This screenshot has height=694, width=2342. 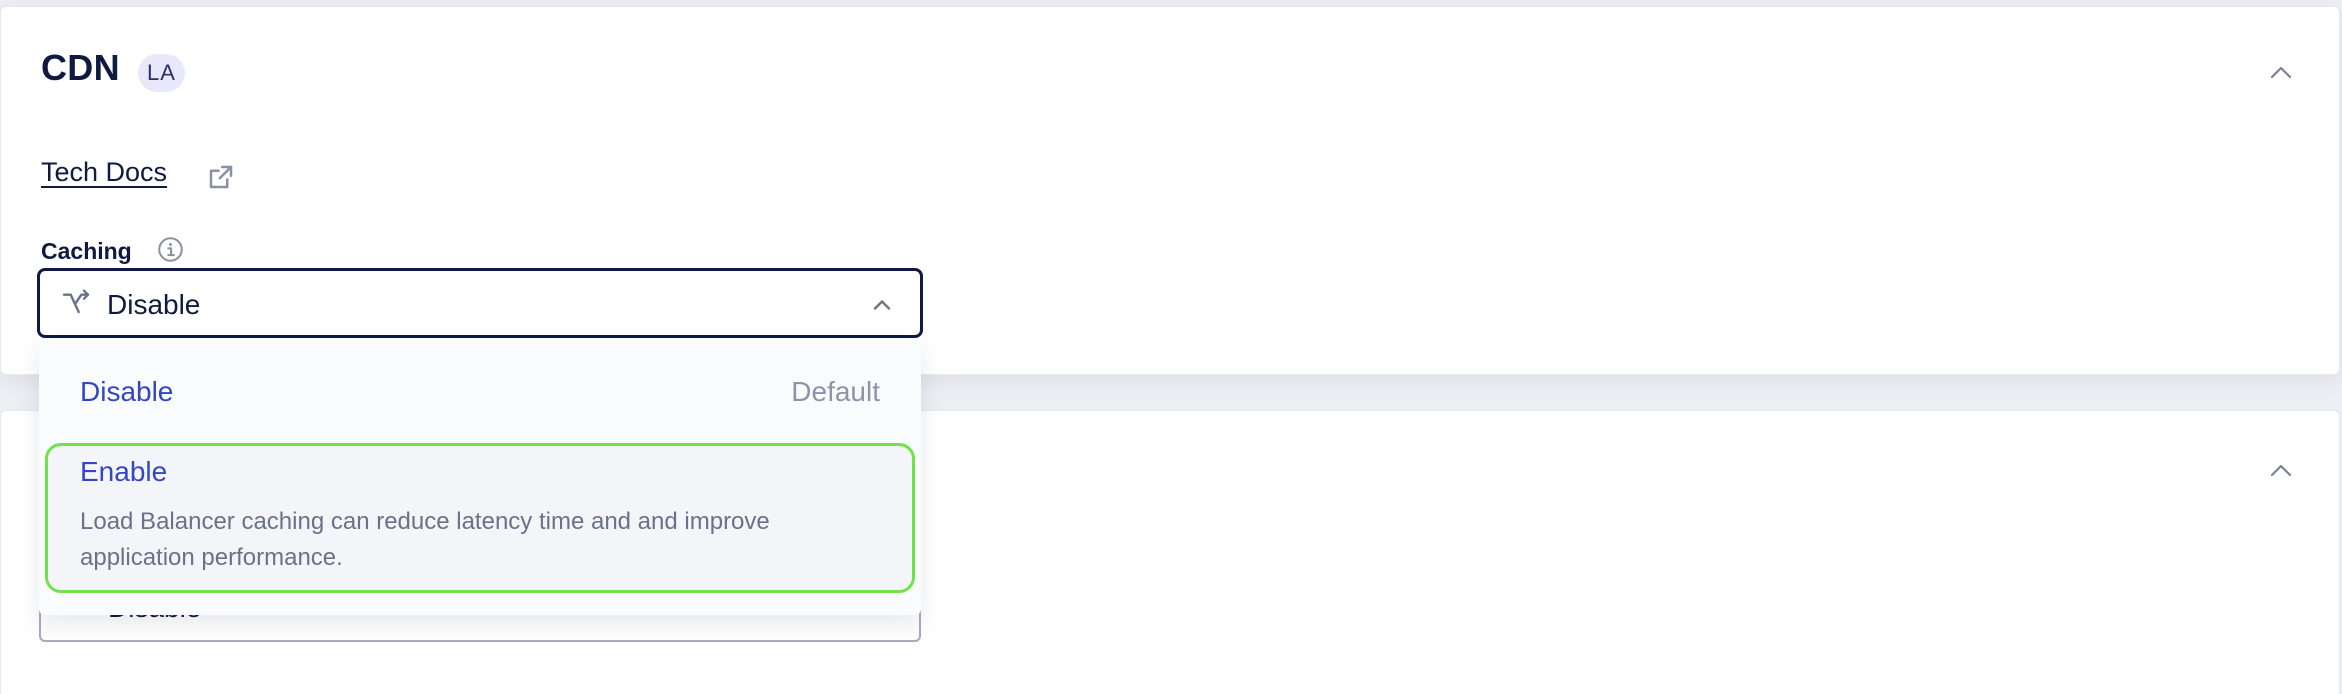 What do you see at coordinates (76, 301) in the screenshot?
I see `route-switch-icon` at bounding box center [76, 301].